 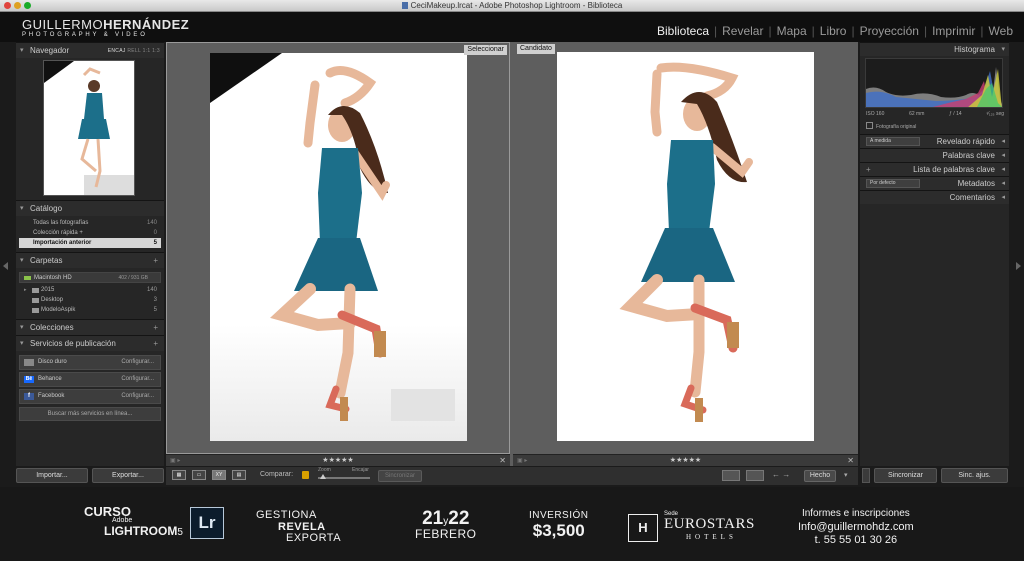 I want to click on navigator-tab-fill: RELL, so click(x=134, y=51).